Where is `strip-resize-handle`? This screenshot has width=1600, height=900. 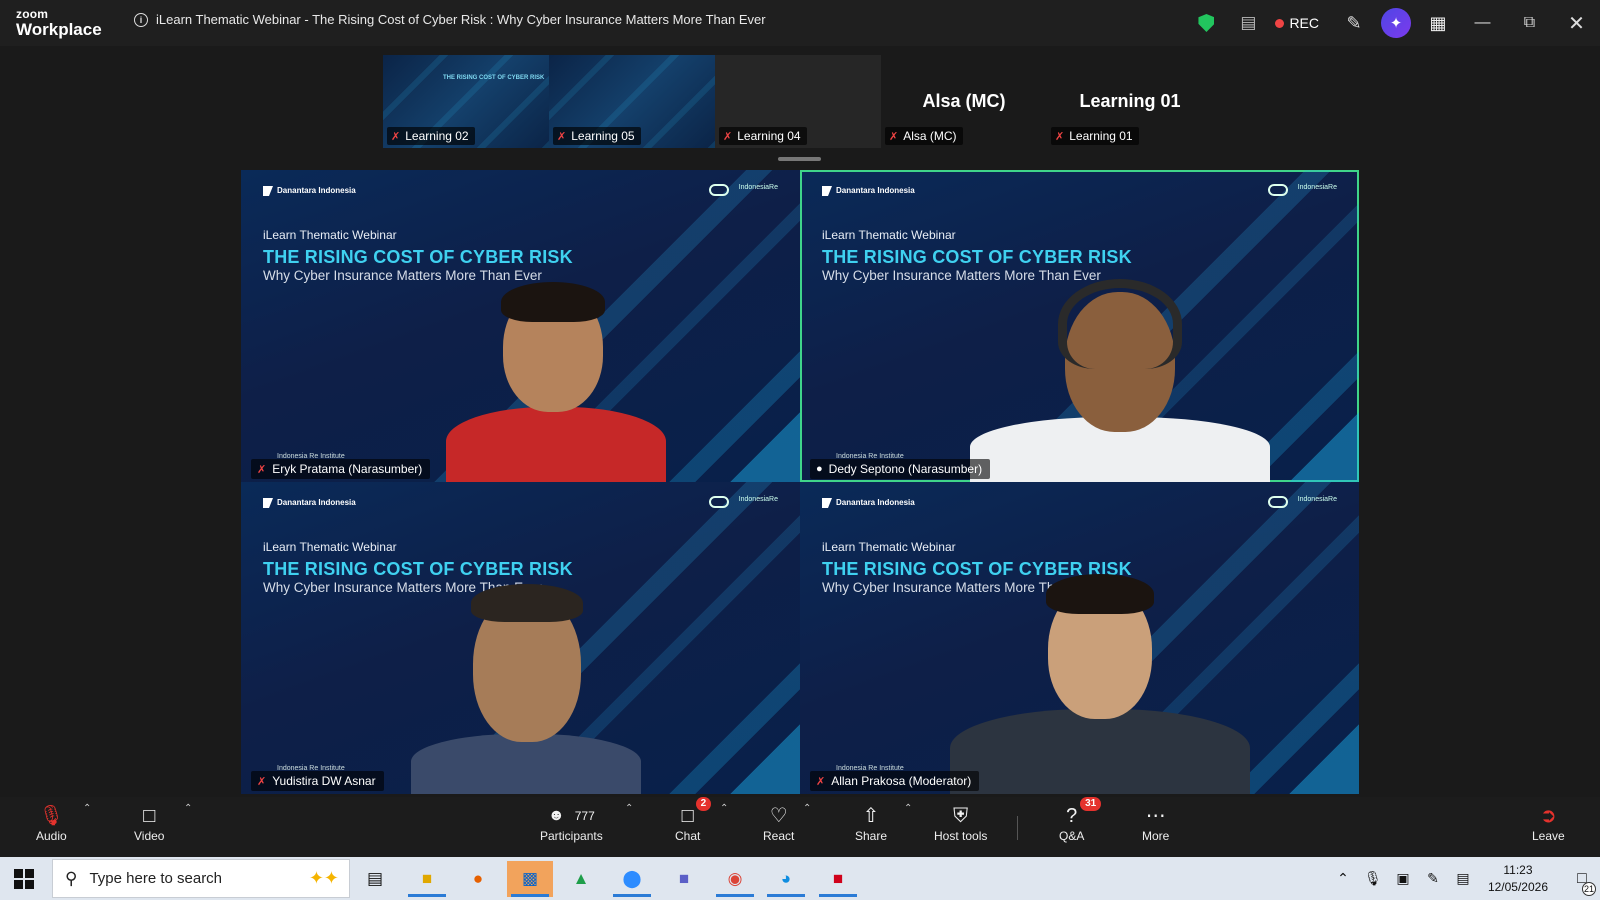
strip-resize-handle is located at coordinates (799, 159).